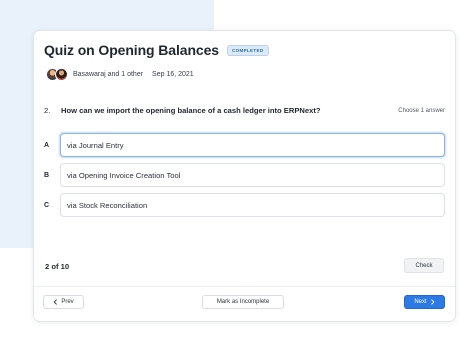  Describe the element at coordinates (252, 145) in the screenshot. I see `option-a-box: via Journal Entry` at that location.